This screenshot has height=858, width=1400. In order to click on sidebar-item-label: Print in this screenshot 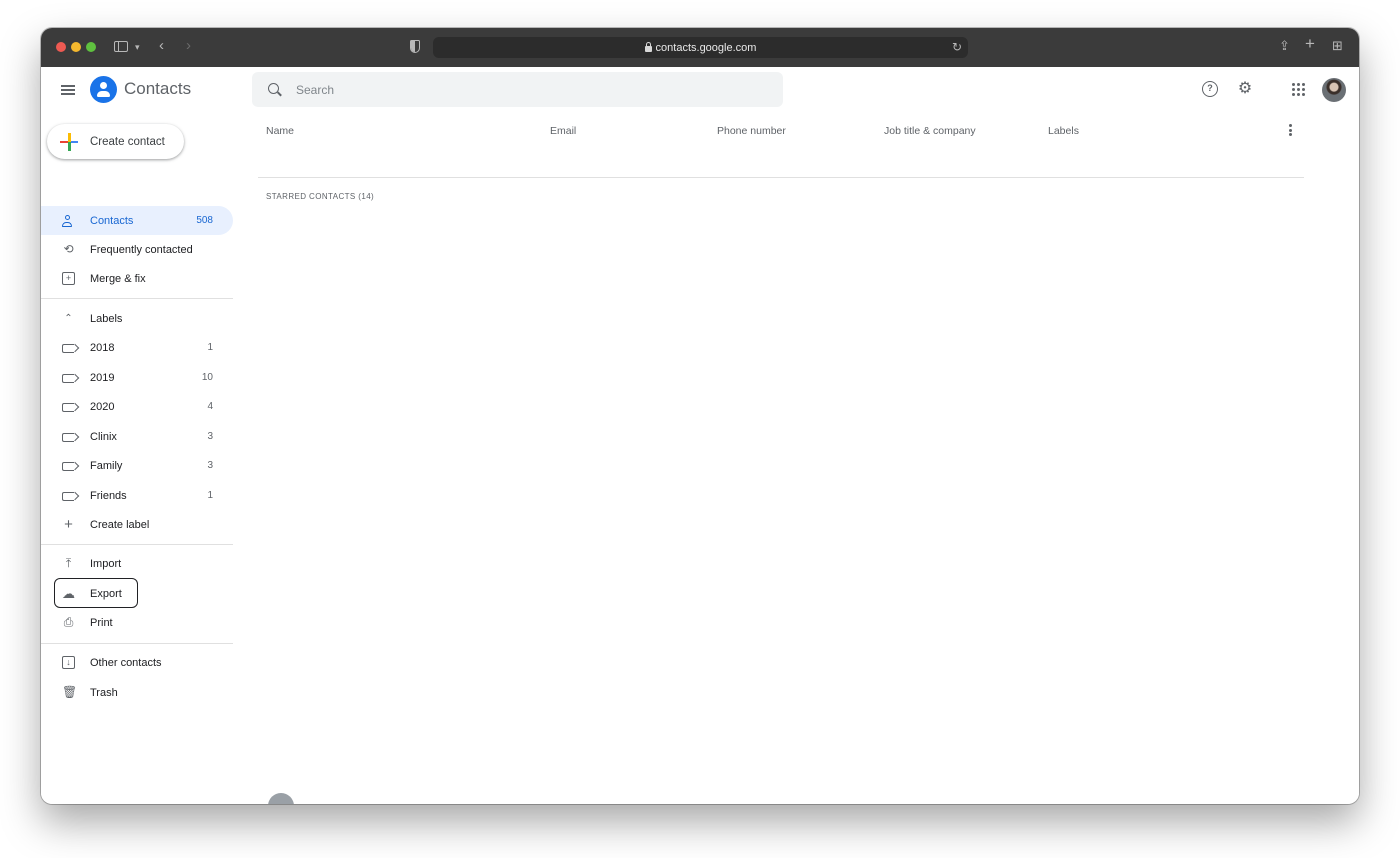, I will do `click(101, 622)`.